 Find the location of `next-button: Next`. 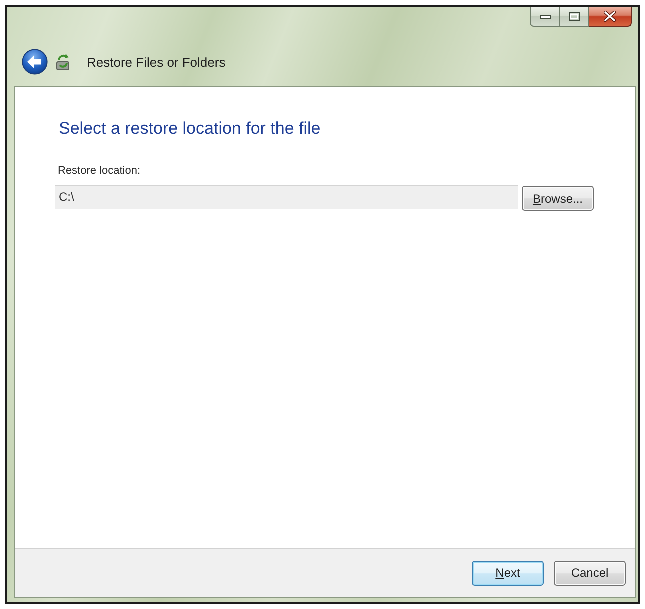

next-button: Next is located at coordinates (508, 573).